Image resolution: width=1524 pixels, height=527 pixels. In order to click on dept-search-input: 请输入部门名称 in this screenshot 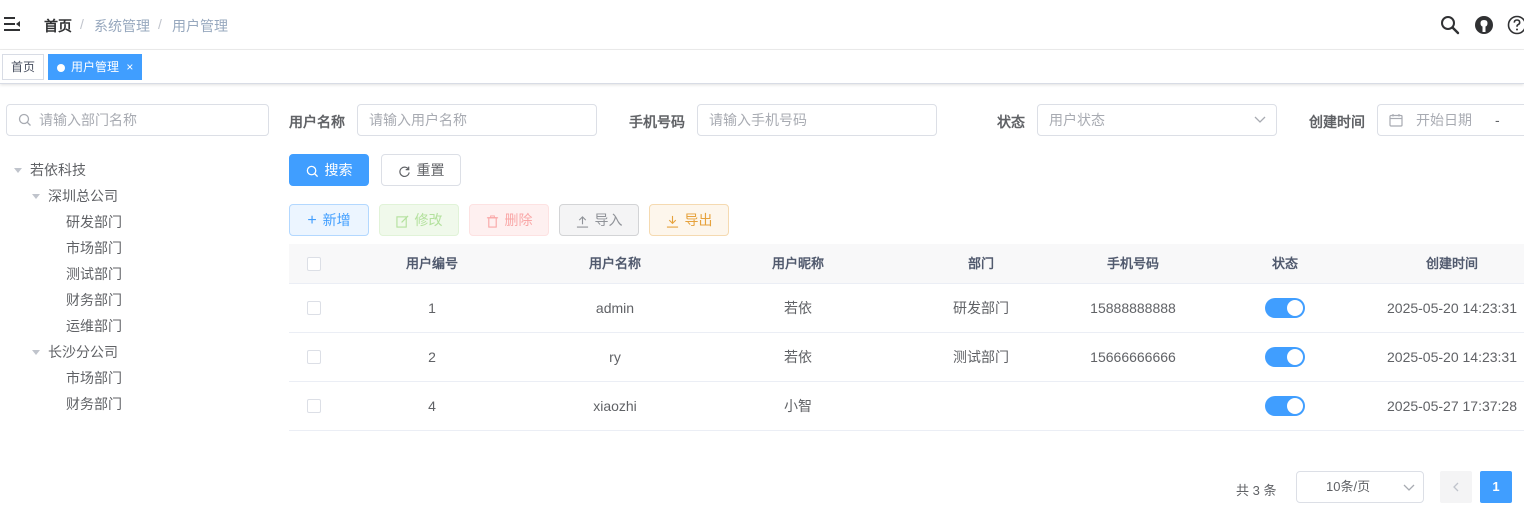, I will do `click(137, 120)`.